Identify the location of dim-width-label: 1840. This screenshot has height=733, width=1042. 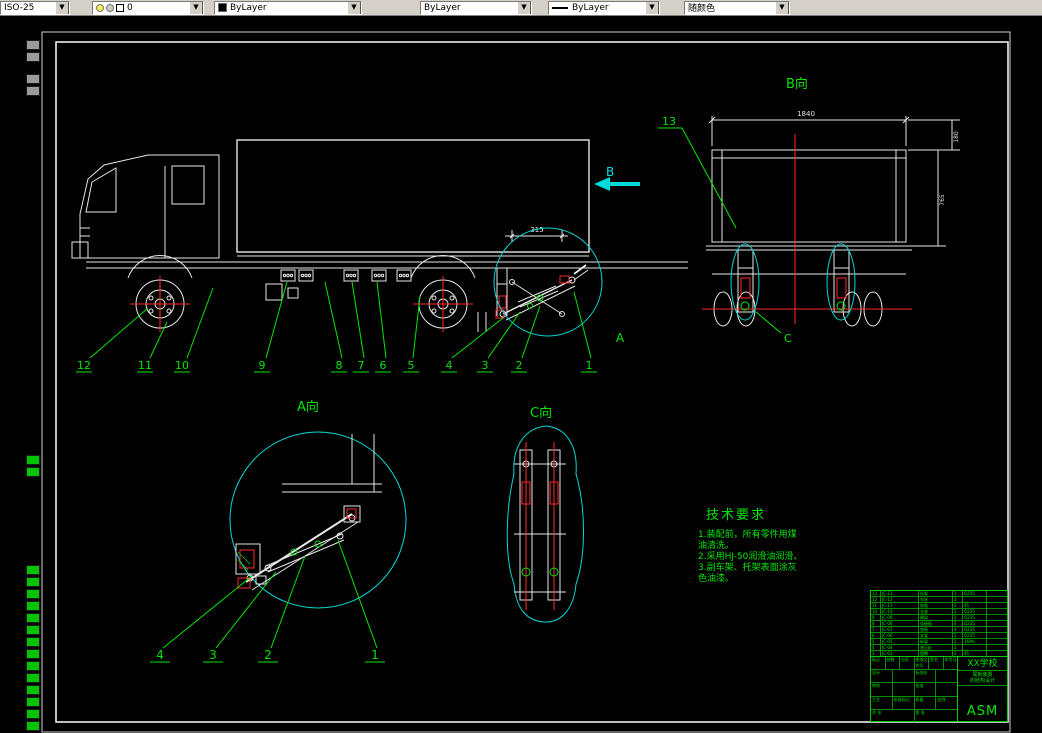
(806, 114).